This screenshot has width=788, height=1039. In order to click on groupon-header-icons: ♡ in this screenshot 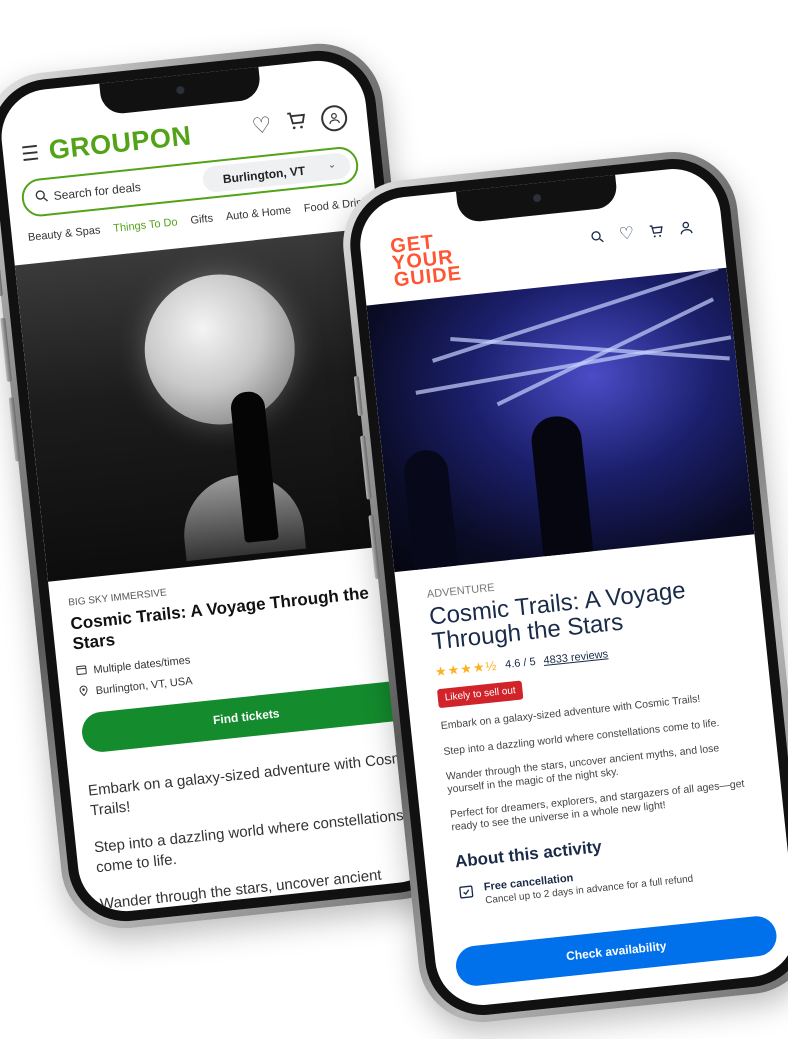, I will do `click(300, 122)`.